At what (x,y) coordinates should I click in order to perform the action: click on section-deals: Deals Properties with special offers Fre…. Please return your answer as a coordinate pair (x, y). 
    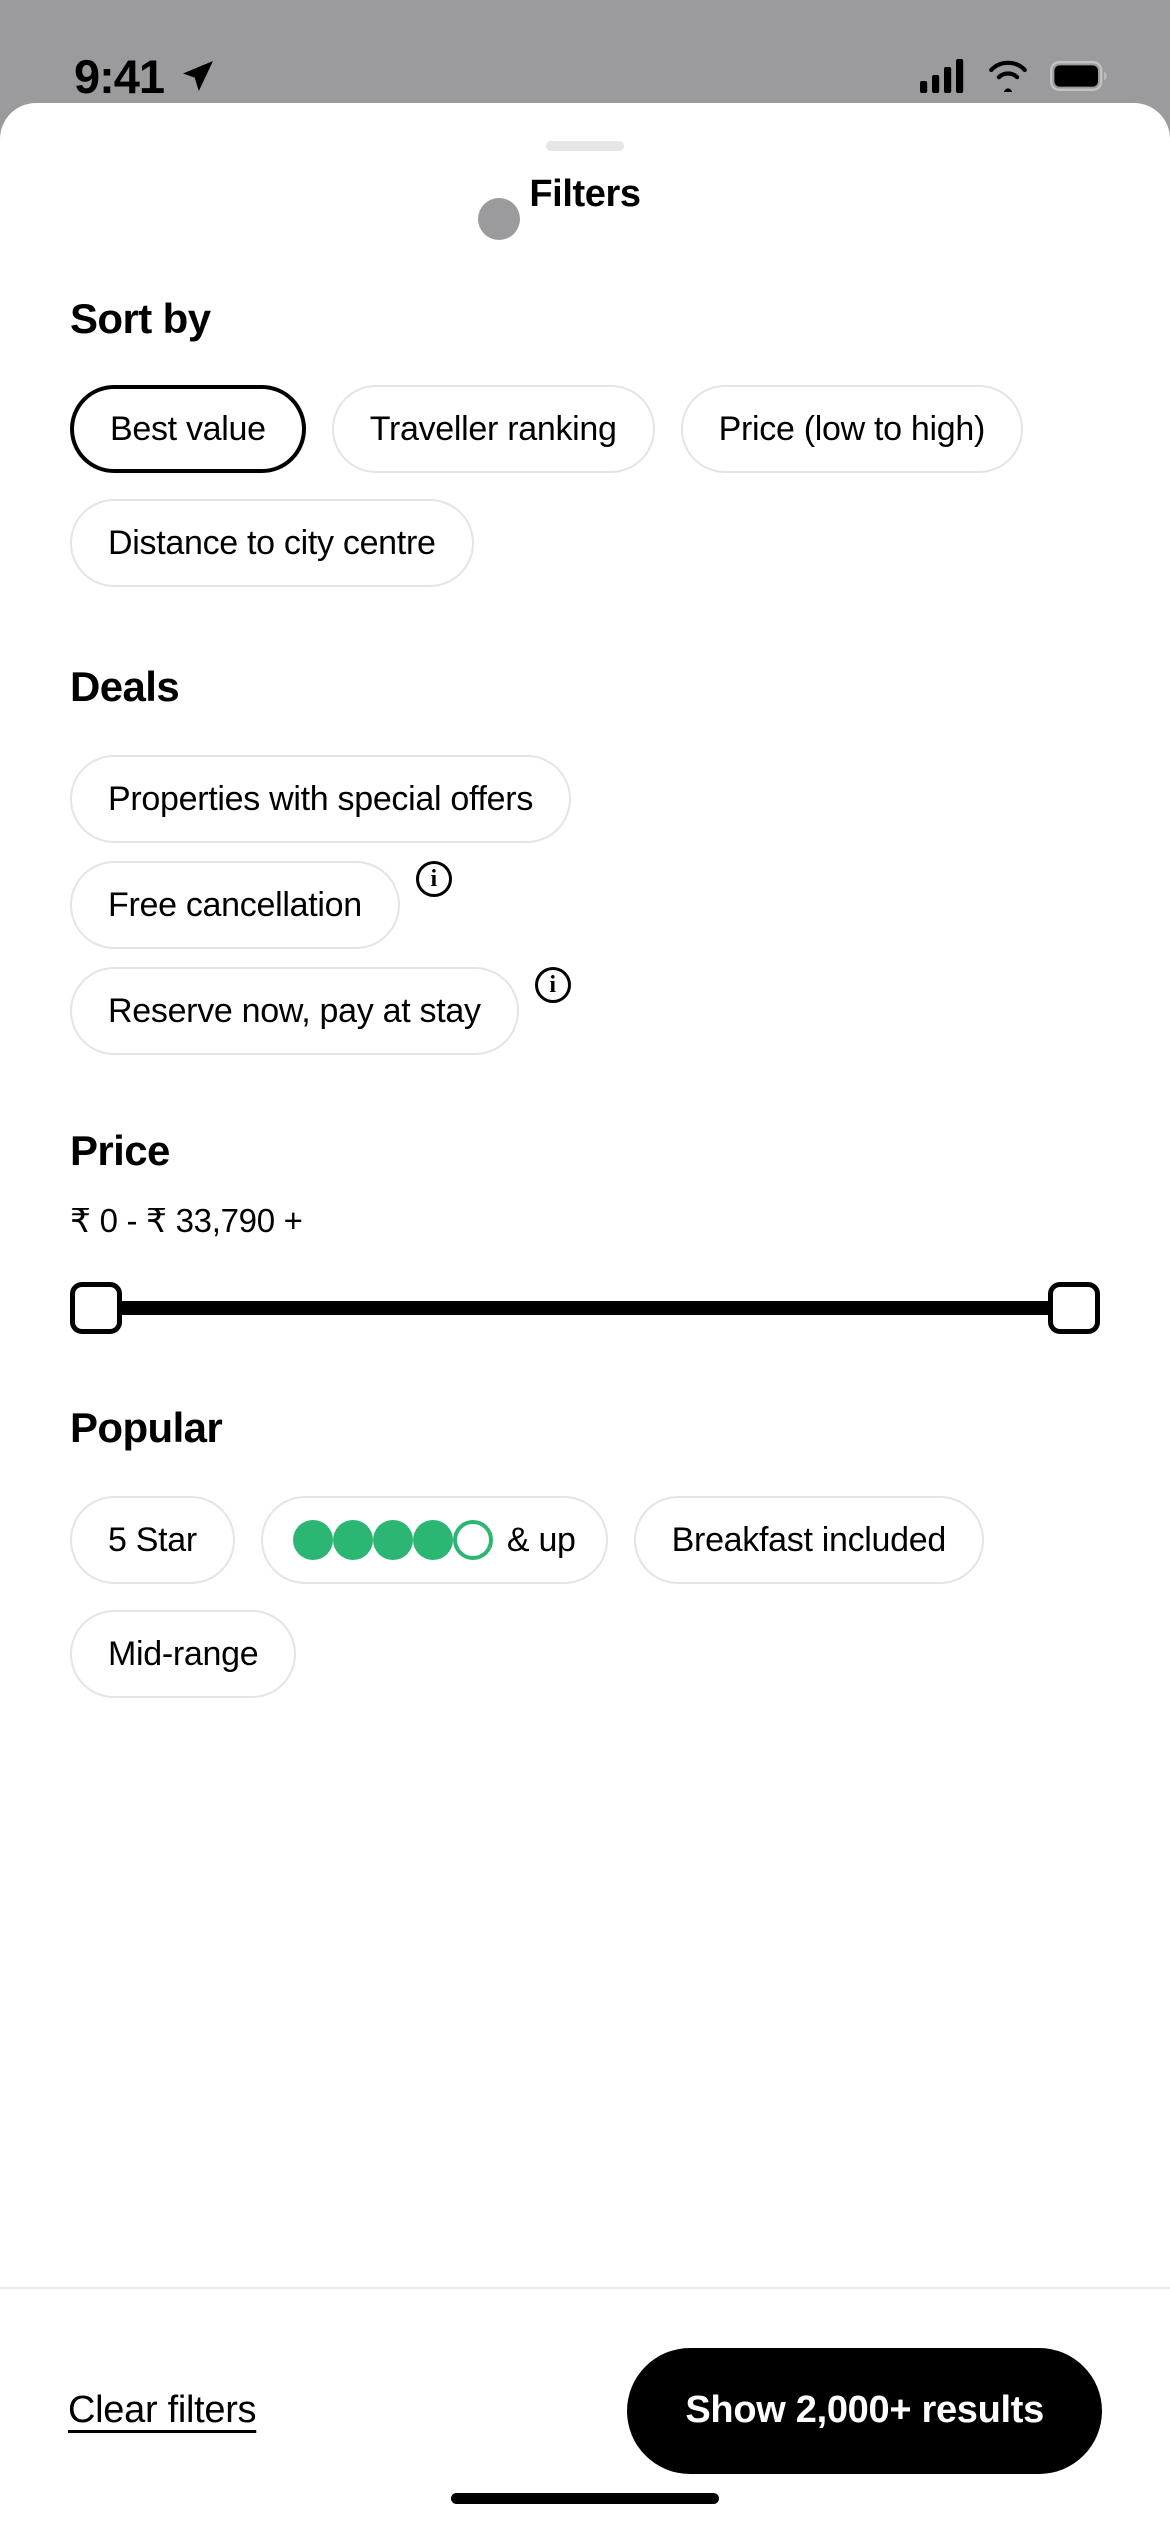
    Looking at the image, I should click on (585, 859).